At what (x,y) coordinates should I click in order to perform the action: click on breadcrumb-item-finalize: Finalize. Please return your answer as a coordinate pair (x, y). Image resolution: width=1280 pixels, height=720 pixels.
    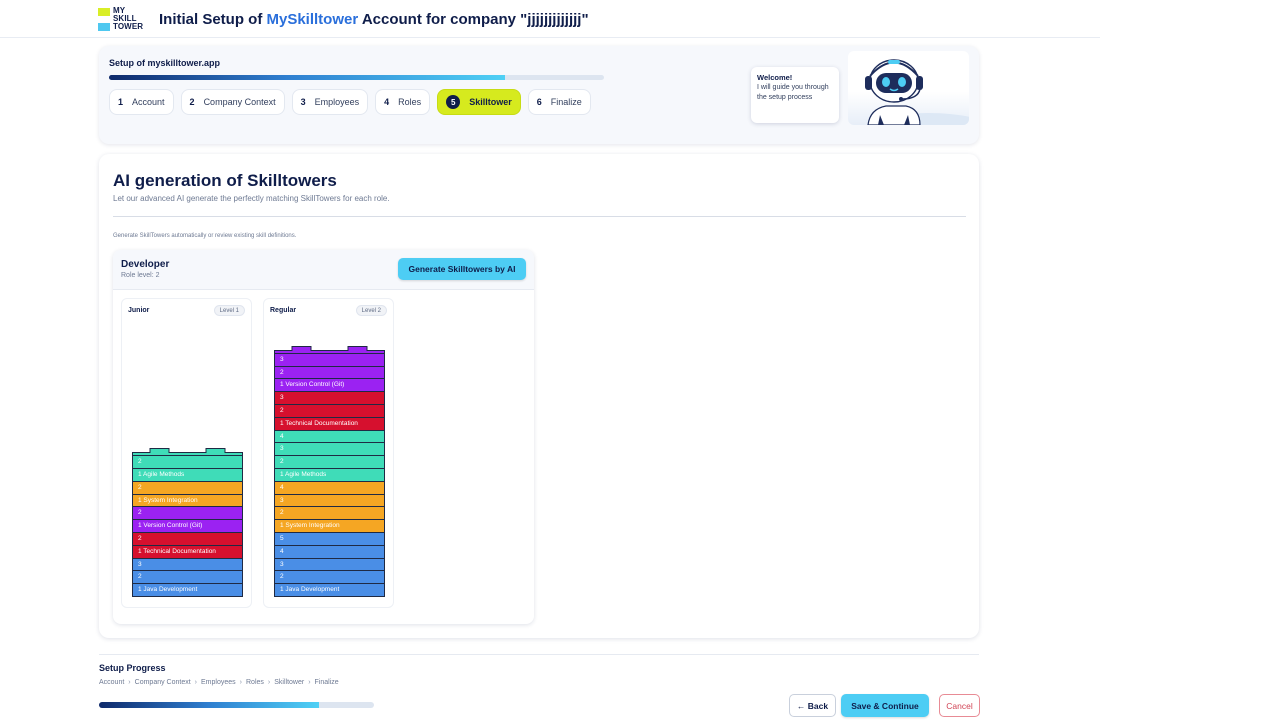
    Looking at the image, I should click on (327, 682).